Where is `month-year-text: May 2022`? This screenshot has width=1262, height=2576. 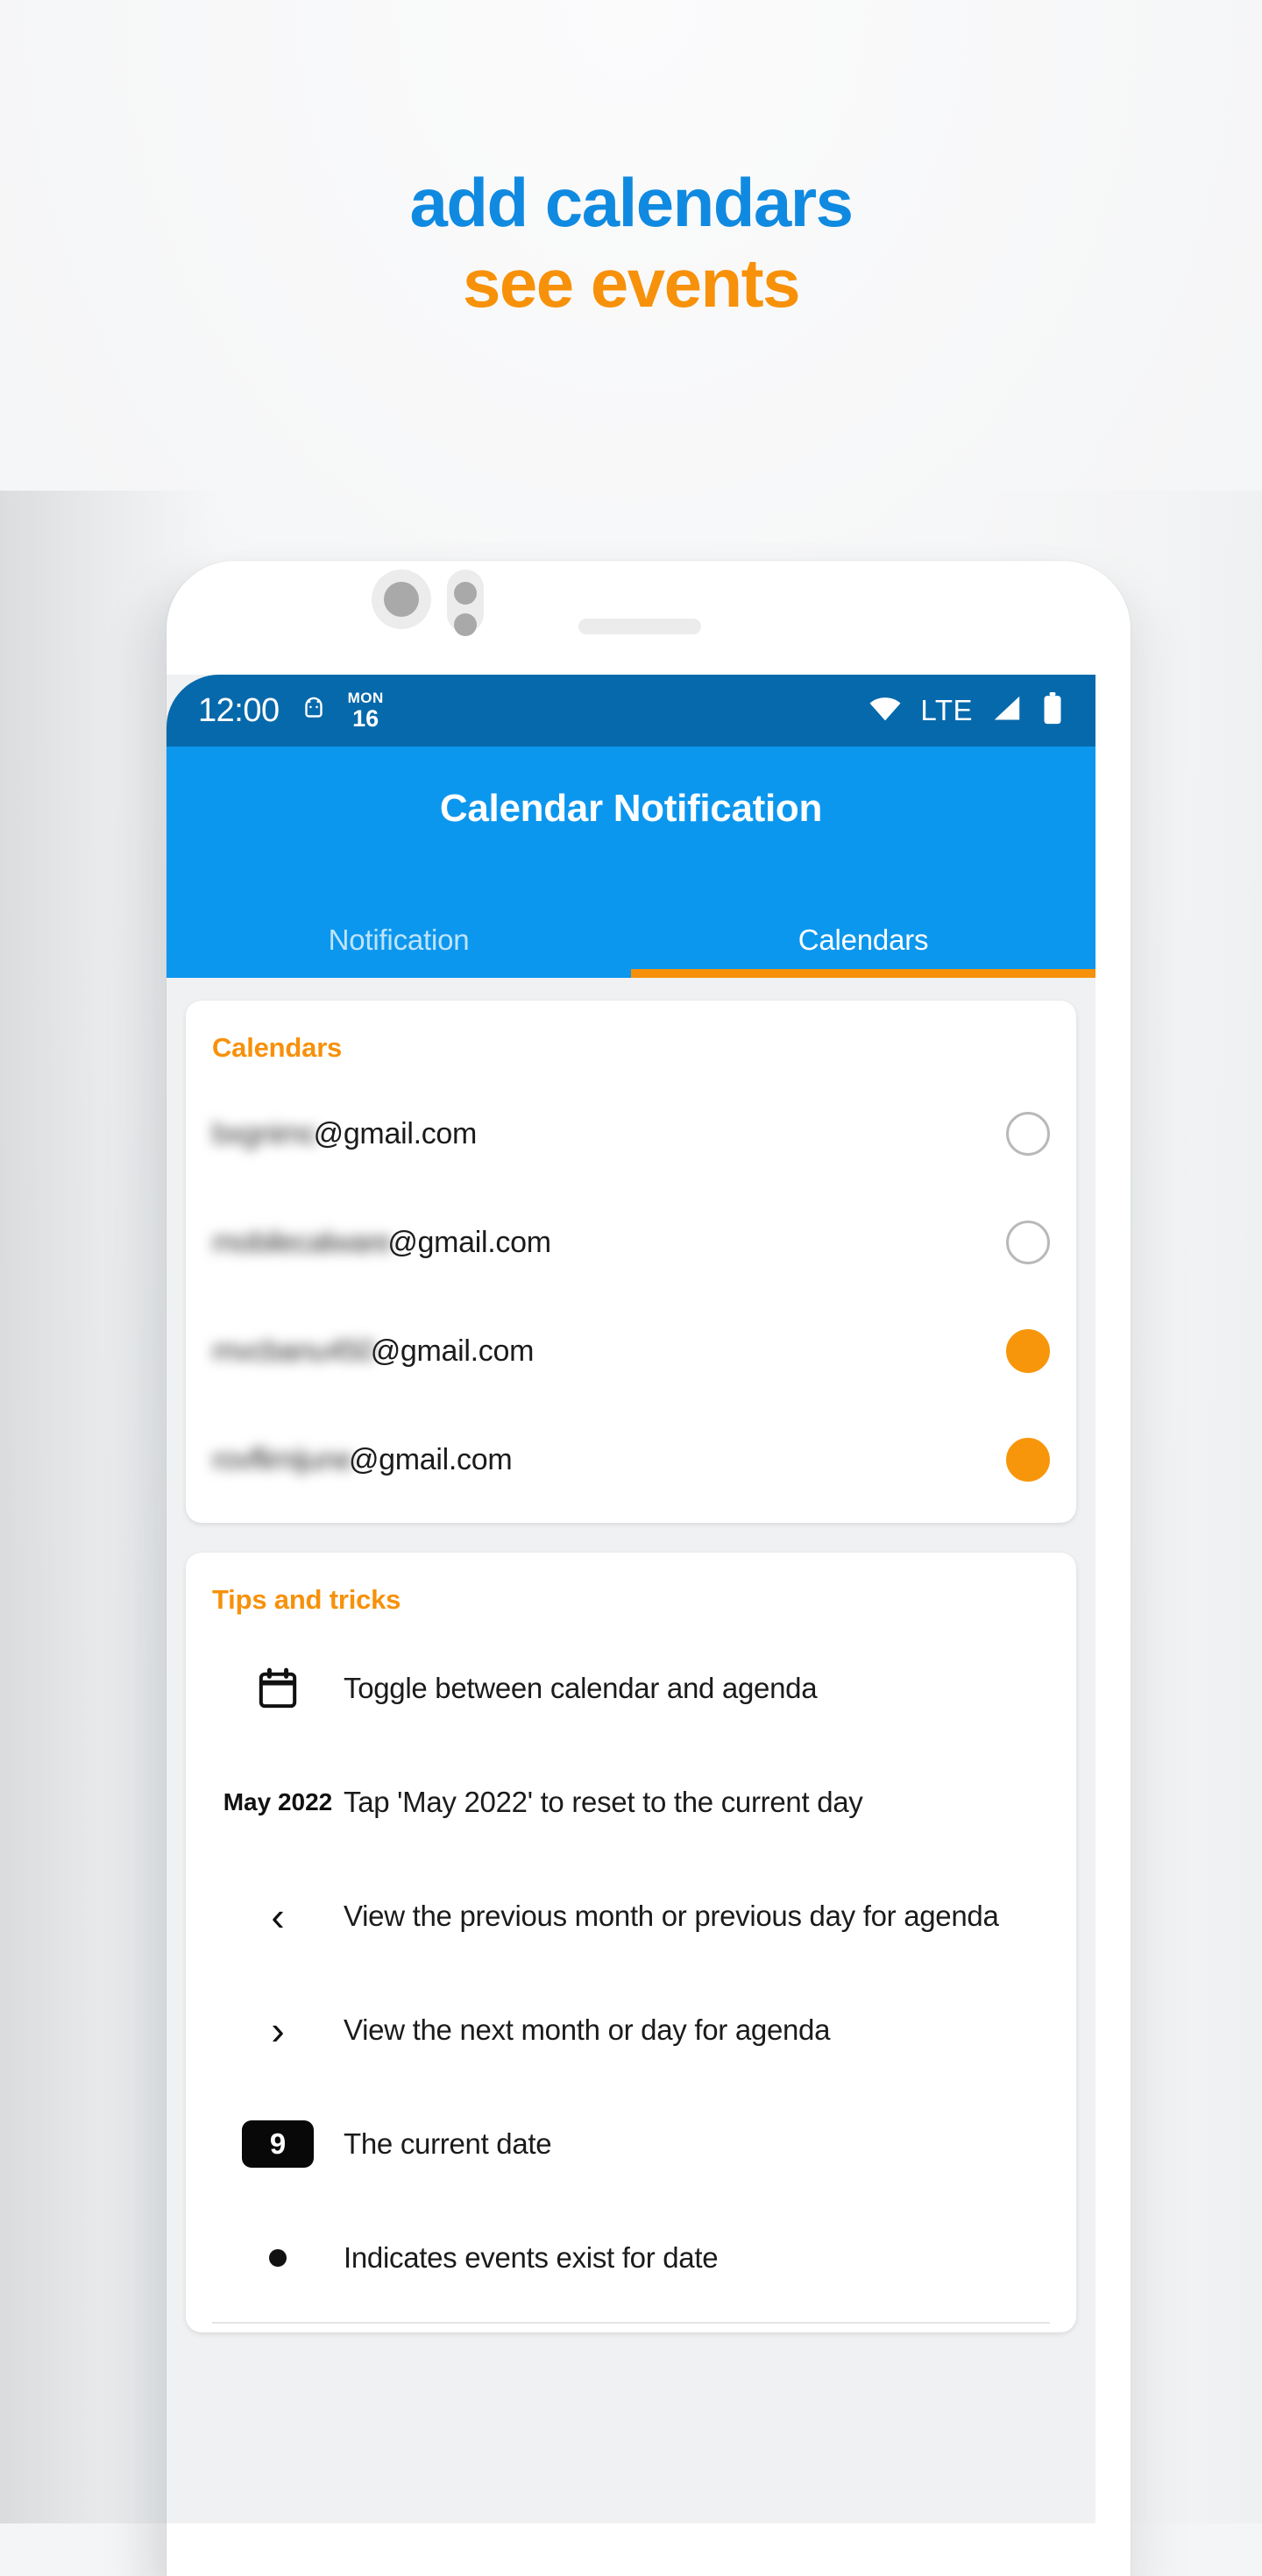
month-year-text: May 2022 is located at coordinates (278, 1802).